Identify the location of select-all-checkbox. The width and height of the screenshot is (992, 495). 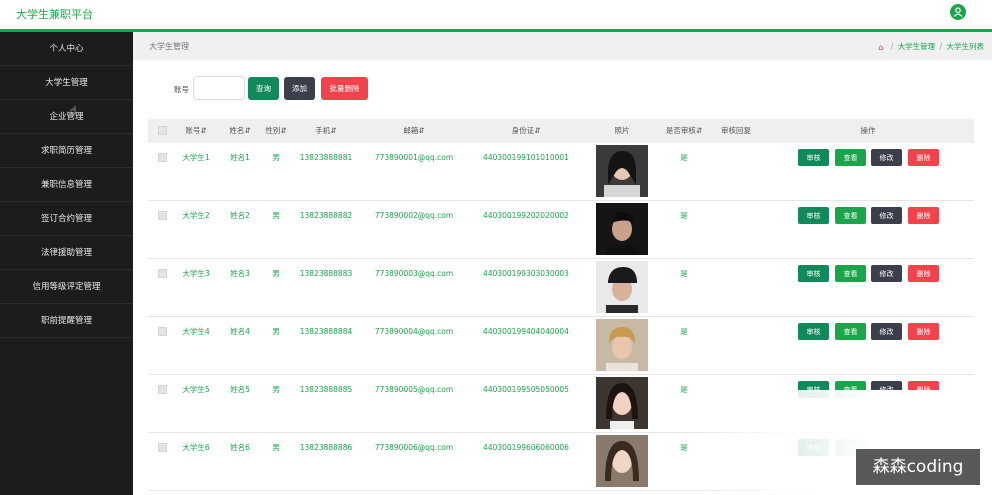
(162, 130).